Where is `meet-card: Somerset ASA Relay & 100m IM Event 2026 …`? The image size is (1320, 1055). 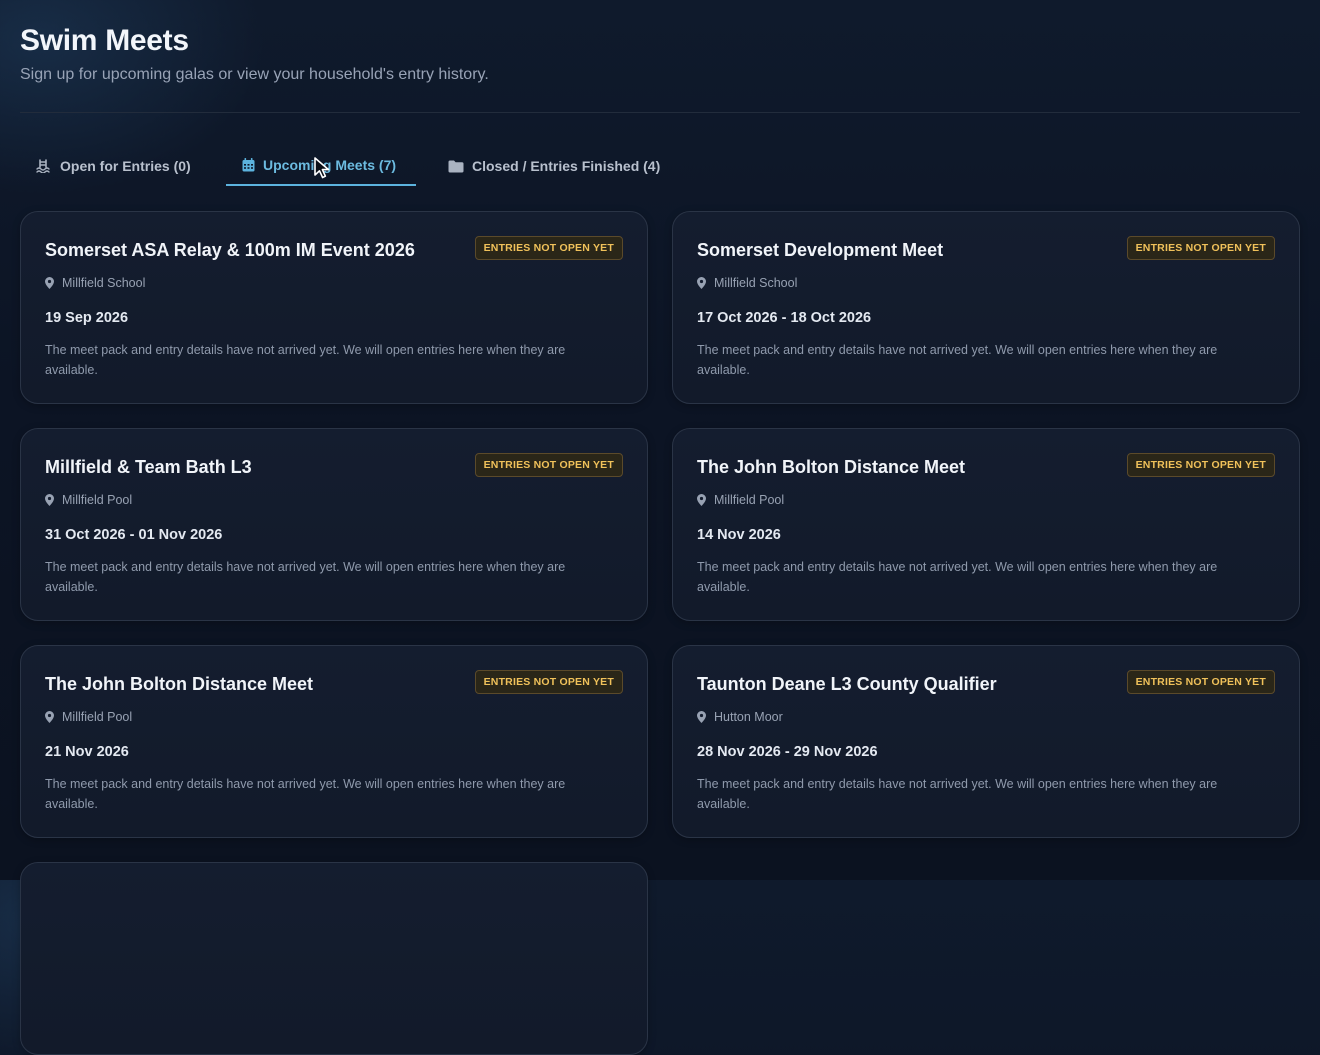
meet-card: Somerset ASA Relay & 100m IM Event 2026 … is located at coordinates (334, 307).